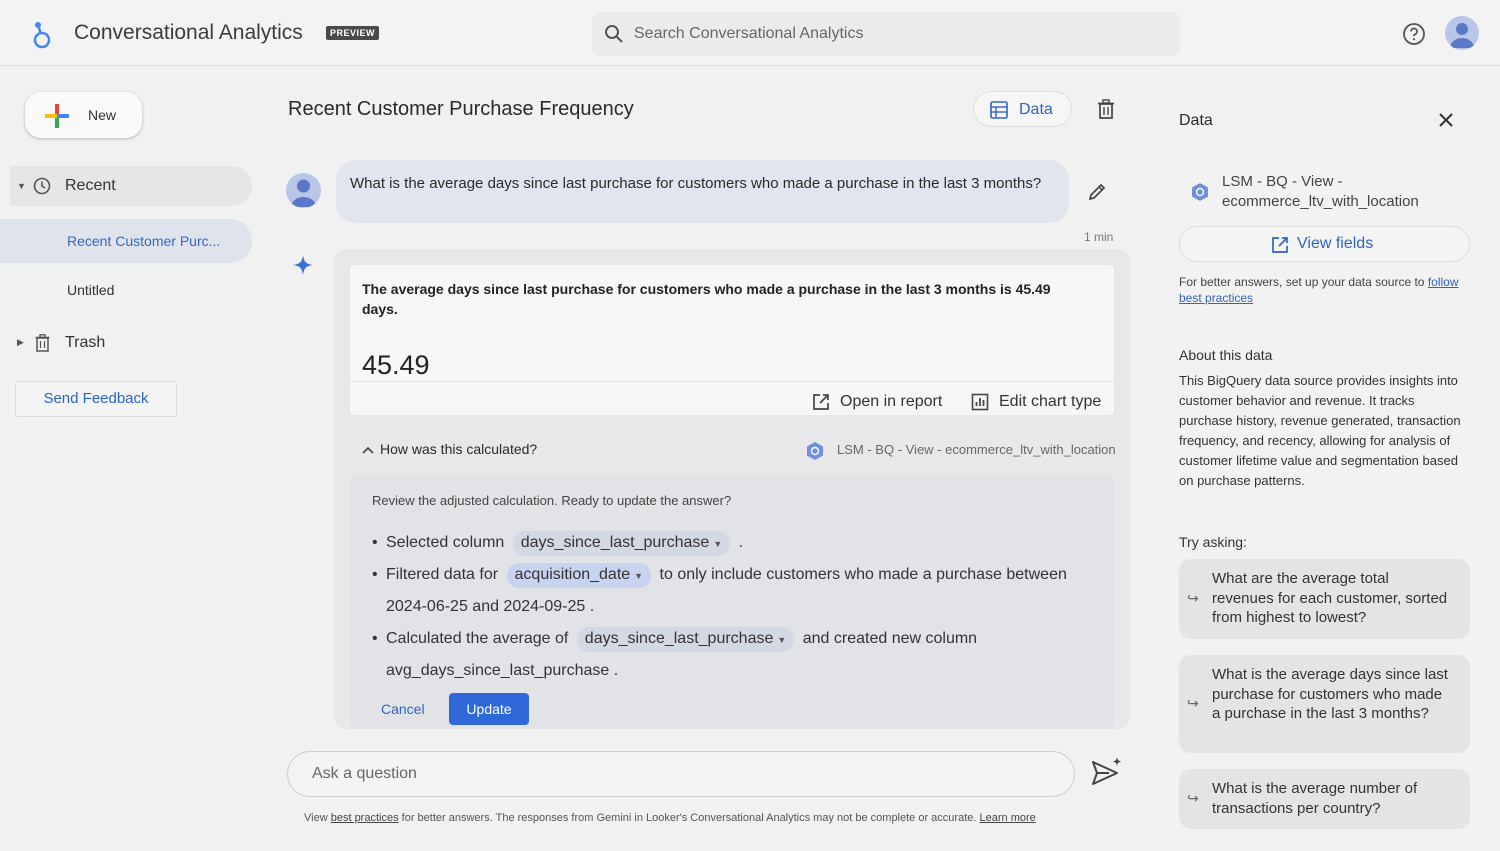 Image resolution: width=1500 pixels, height=851 pixels. I want to click on chevron-up-icon, so click(368, 449).